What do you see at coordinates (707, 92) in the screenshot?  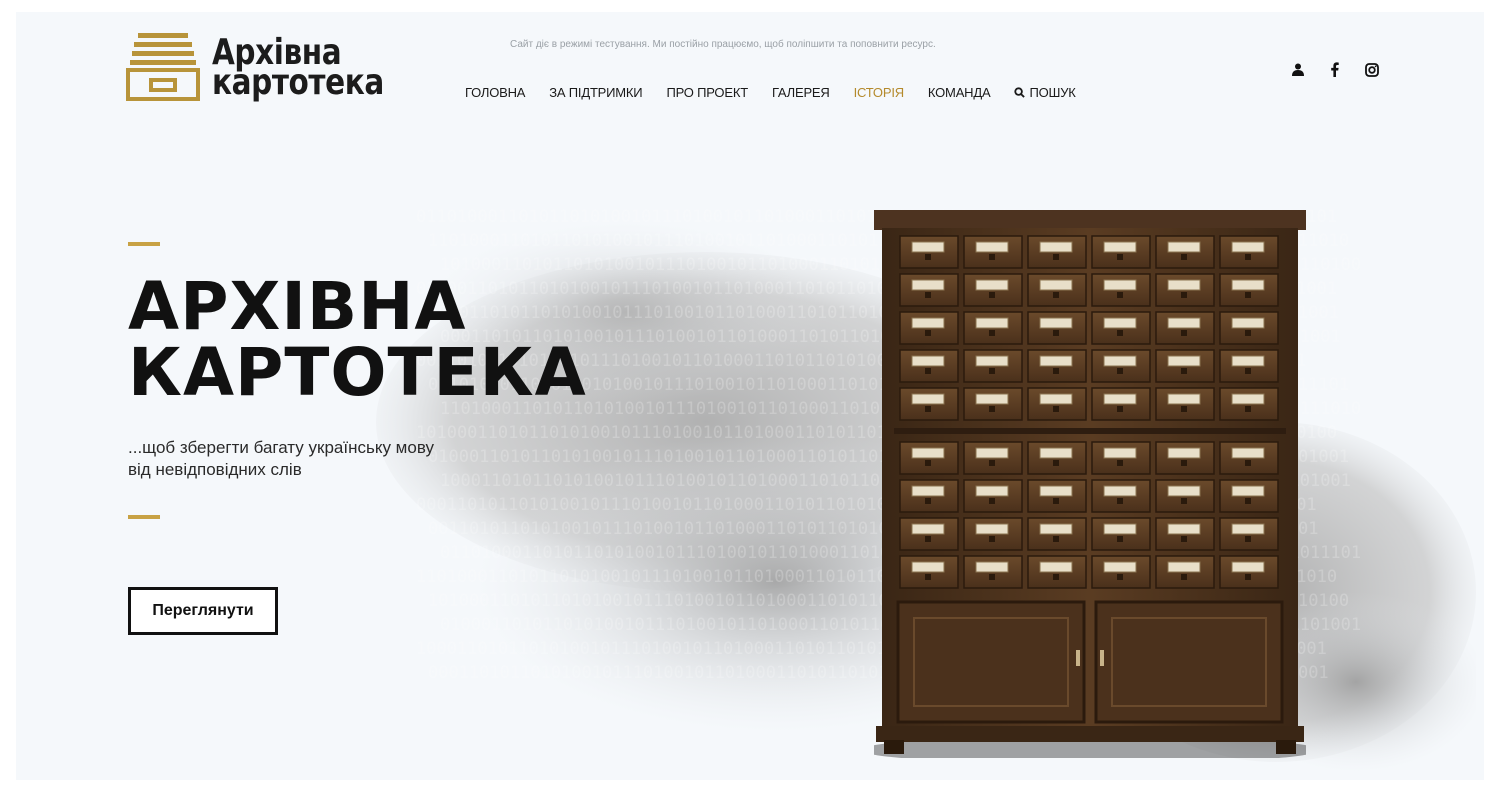 I see `nav-about: ПРО ПРОЕКТ` at bounding box center [707, 92].